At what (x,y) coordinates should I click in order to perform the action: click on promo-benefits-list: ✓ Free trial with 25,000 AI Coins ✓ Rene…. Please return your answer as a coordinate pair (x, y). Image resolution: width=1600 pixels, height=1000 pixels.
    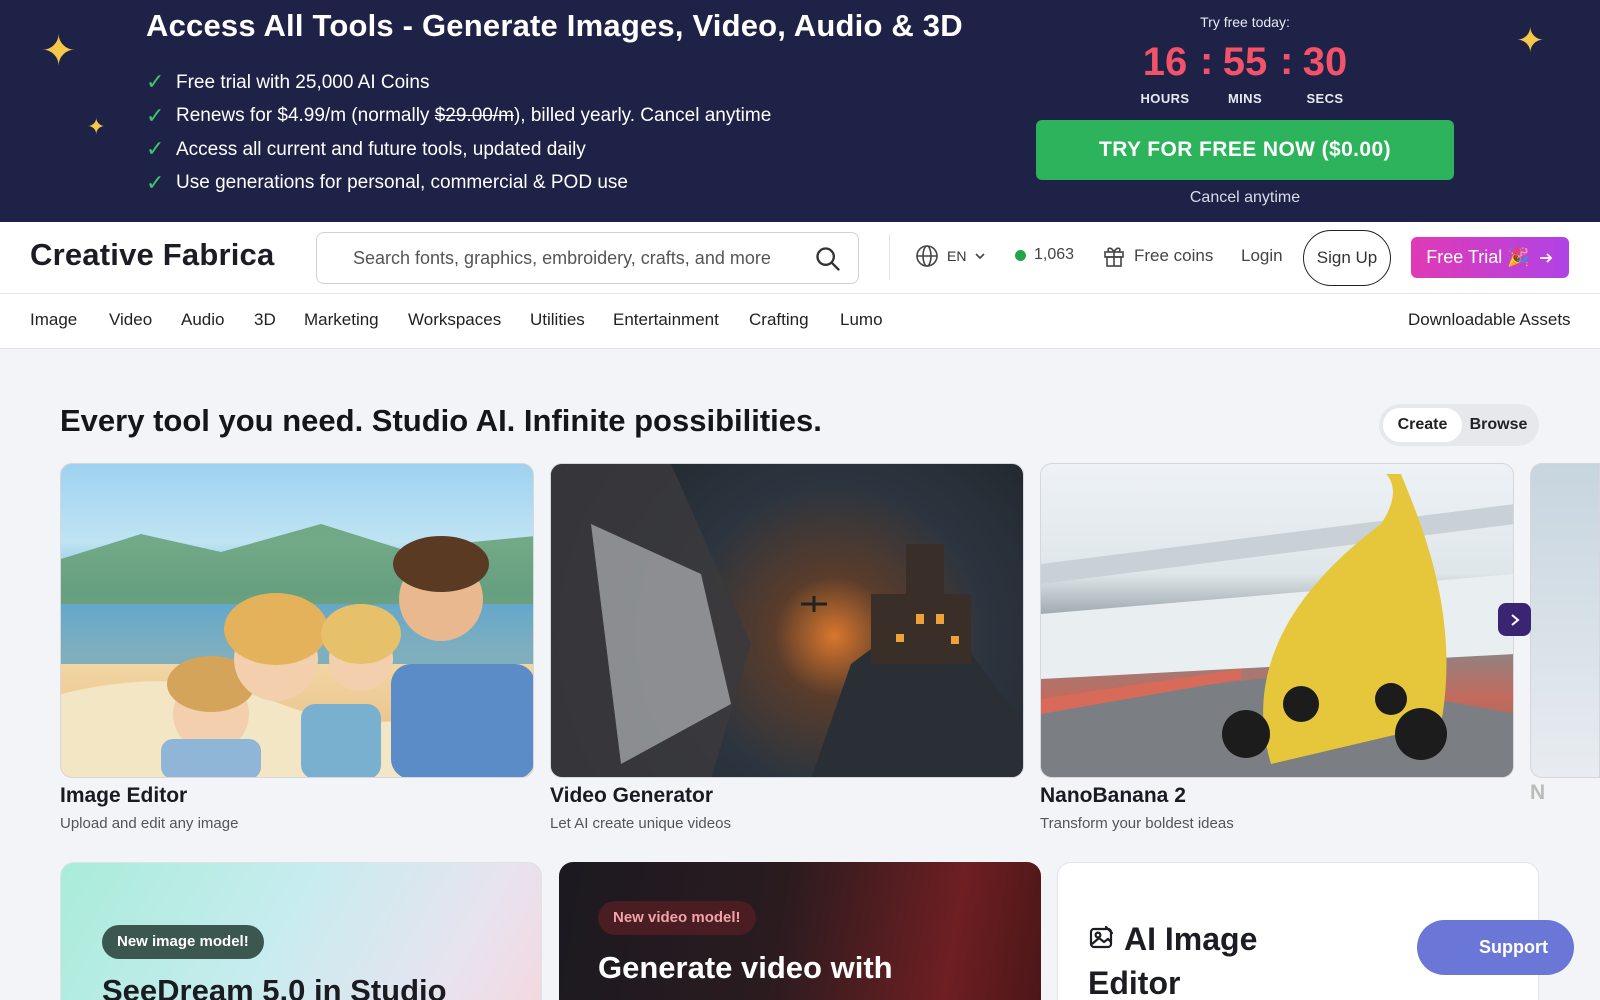
    Looking at the image, I should click on (458, 133).